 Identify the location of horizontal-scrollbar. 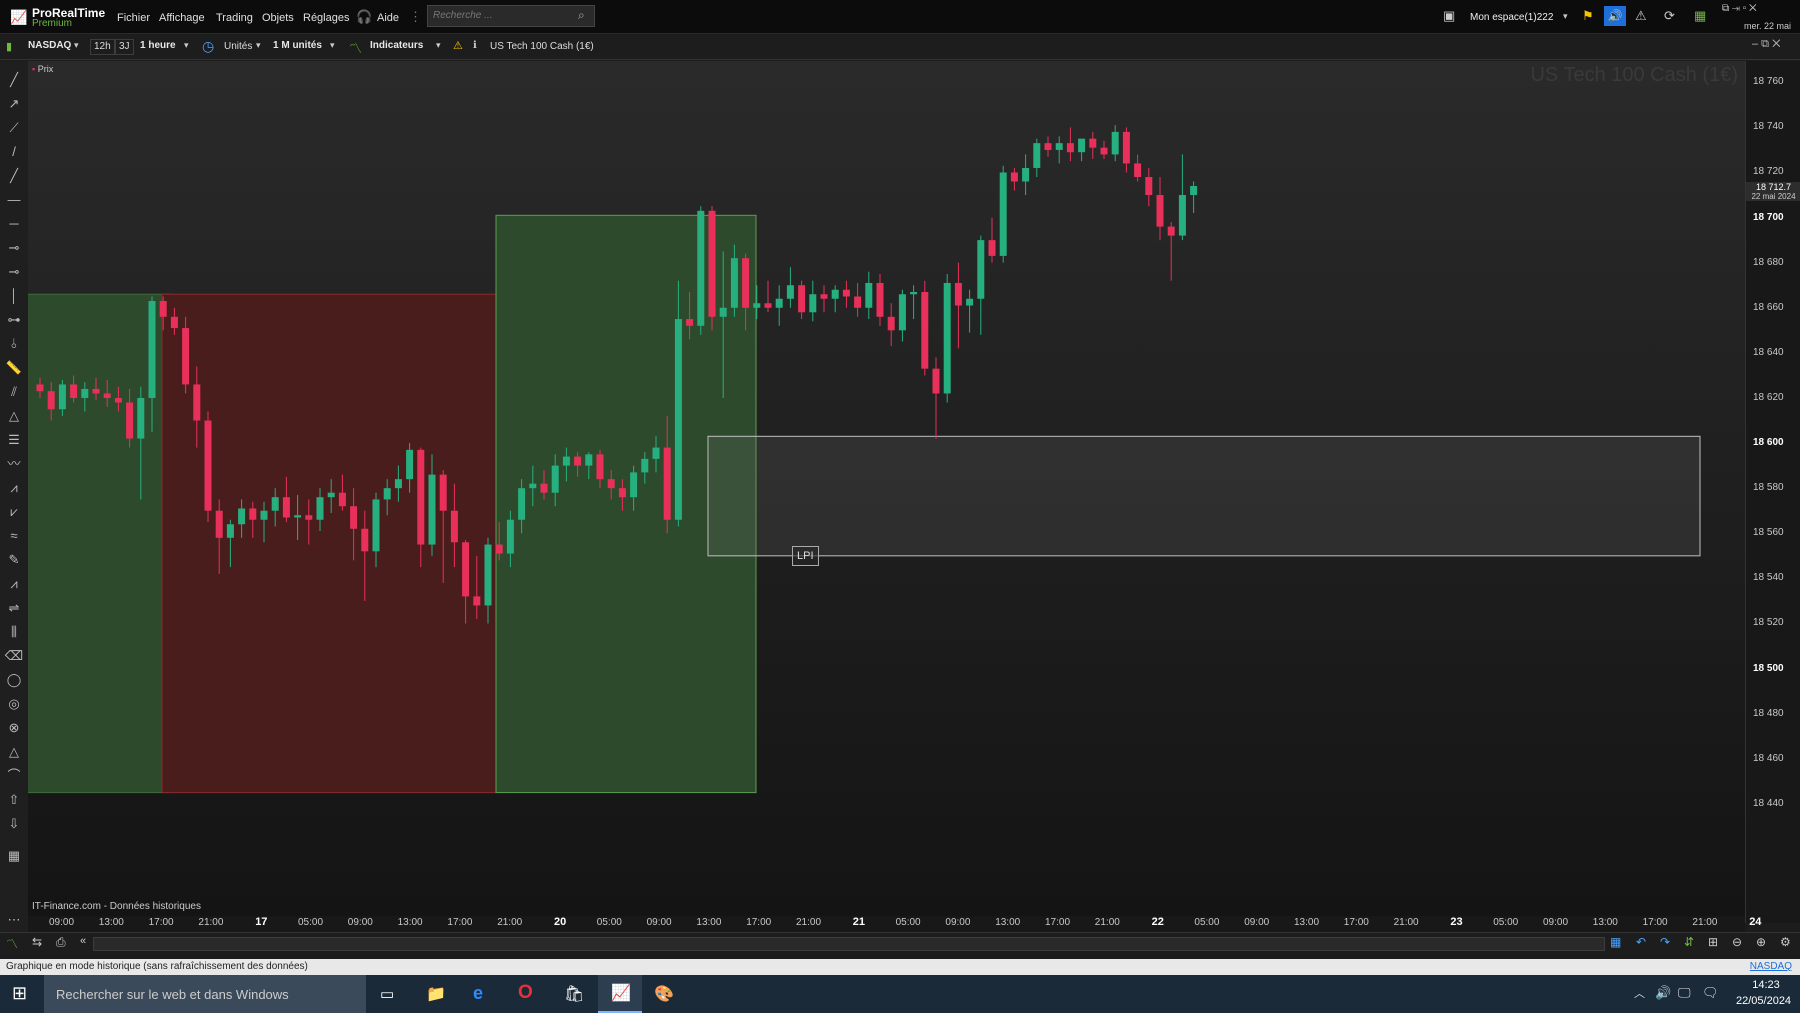
(849, 944).